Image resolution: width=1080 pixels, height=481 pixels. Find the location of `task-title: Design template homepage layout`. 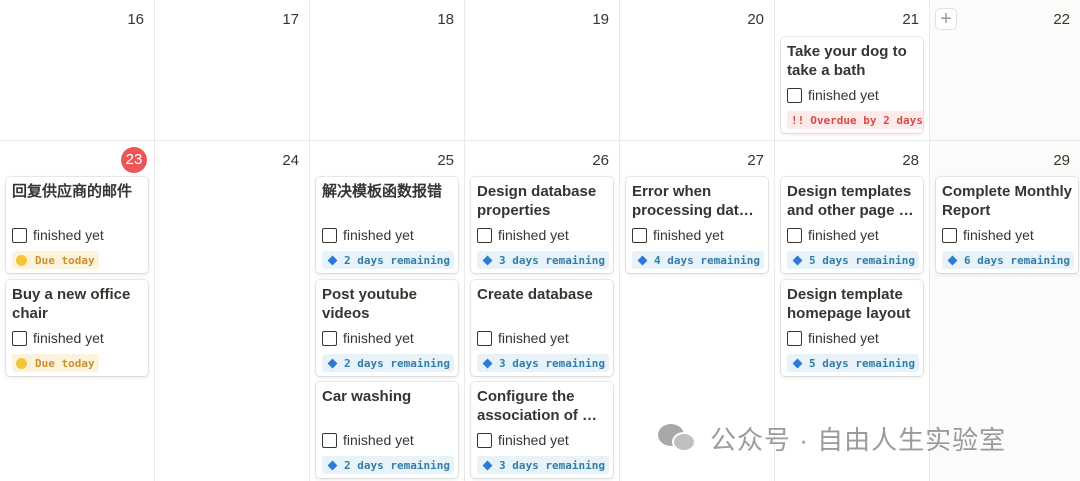

task-title: Design template homepage layout is located at coordinates (849, 304).